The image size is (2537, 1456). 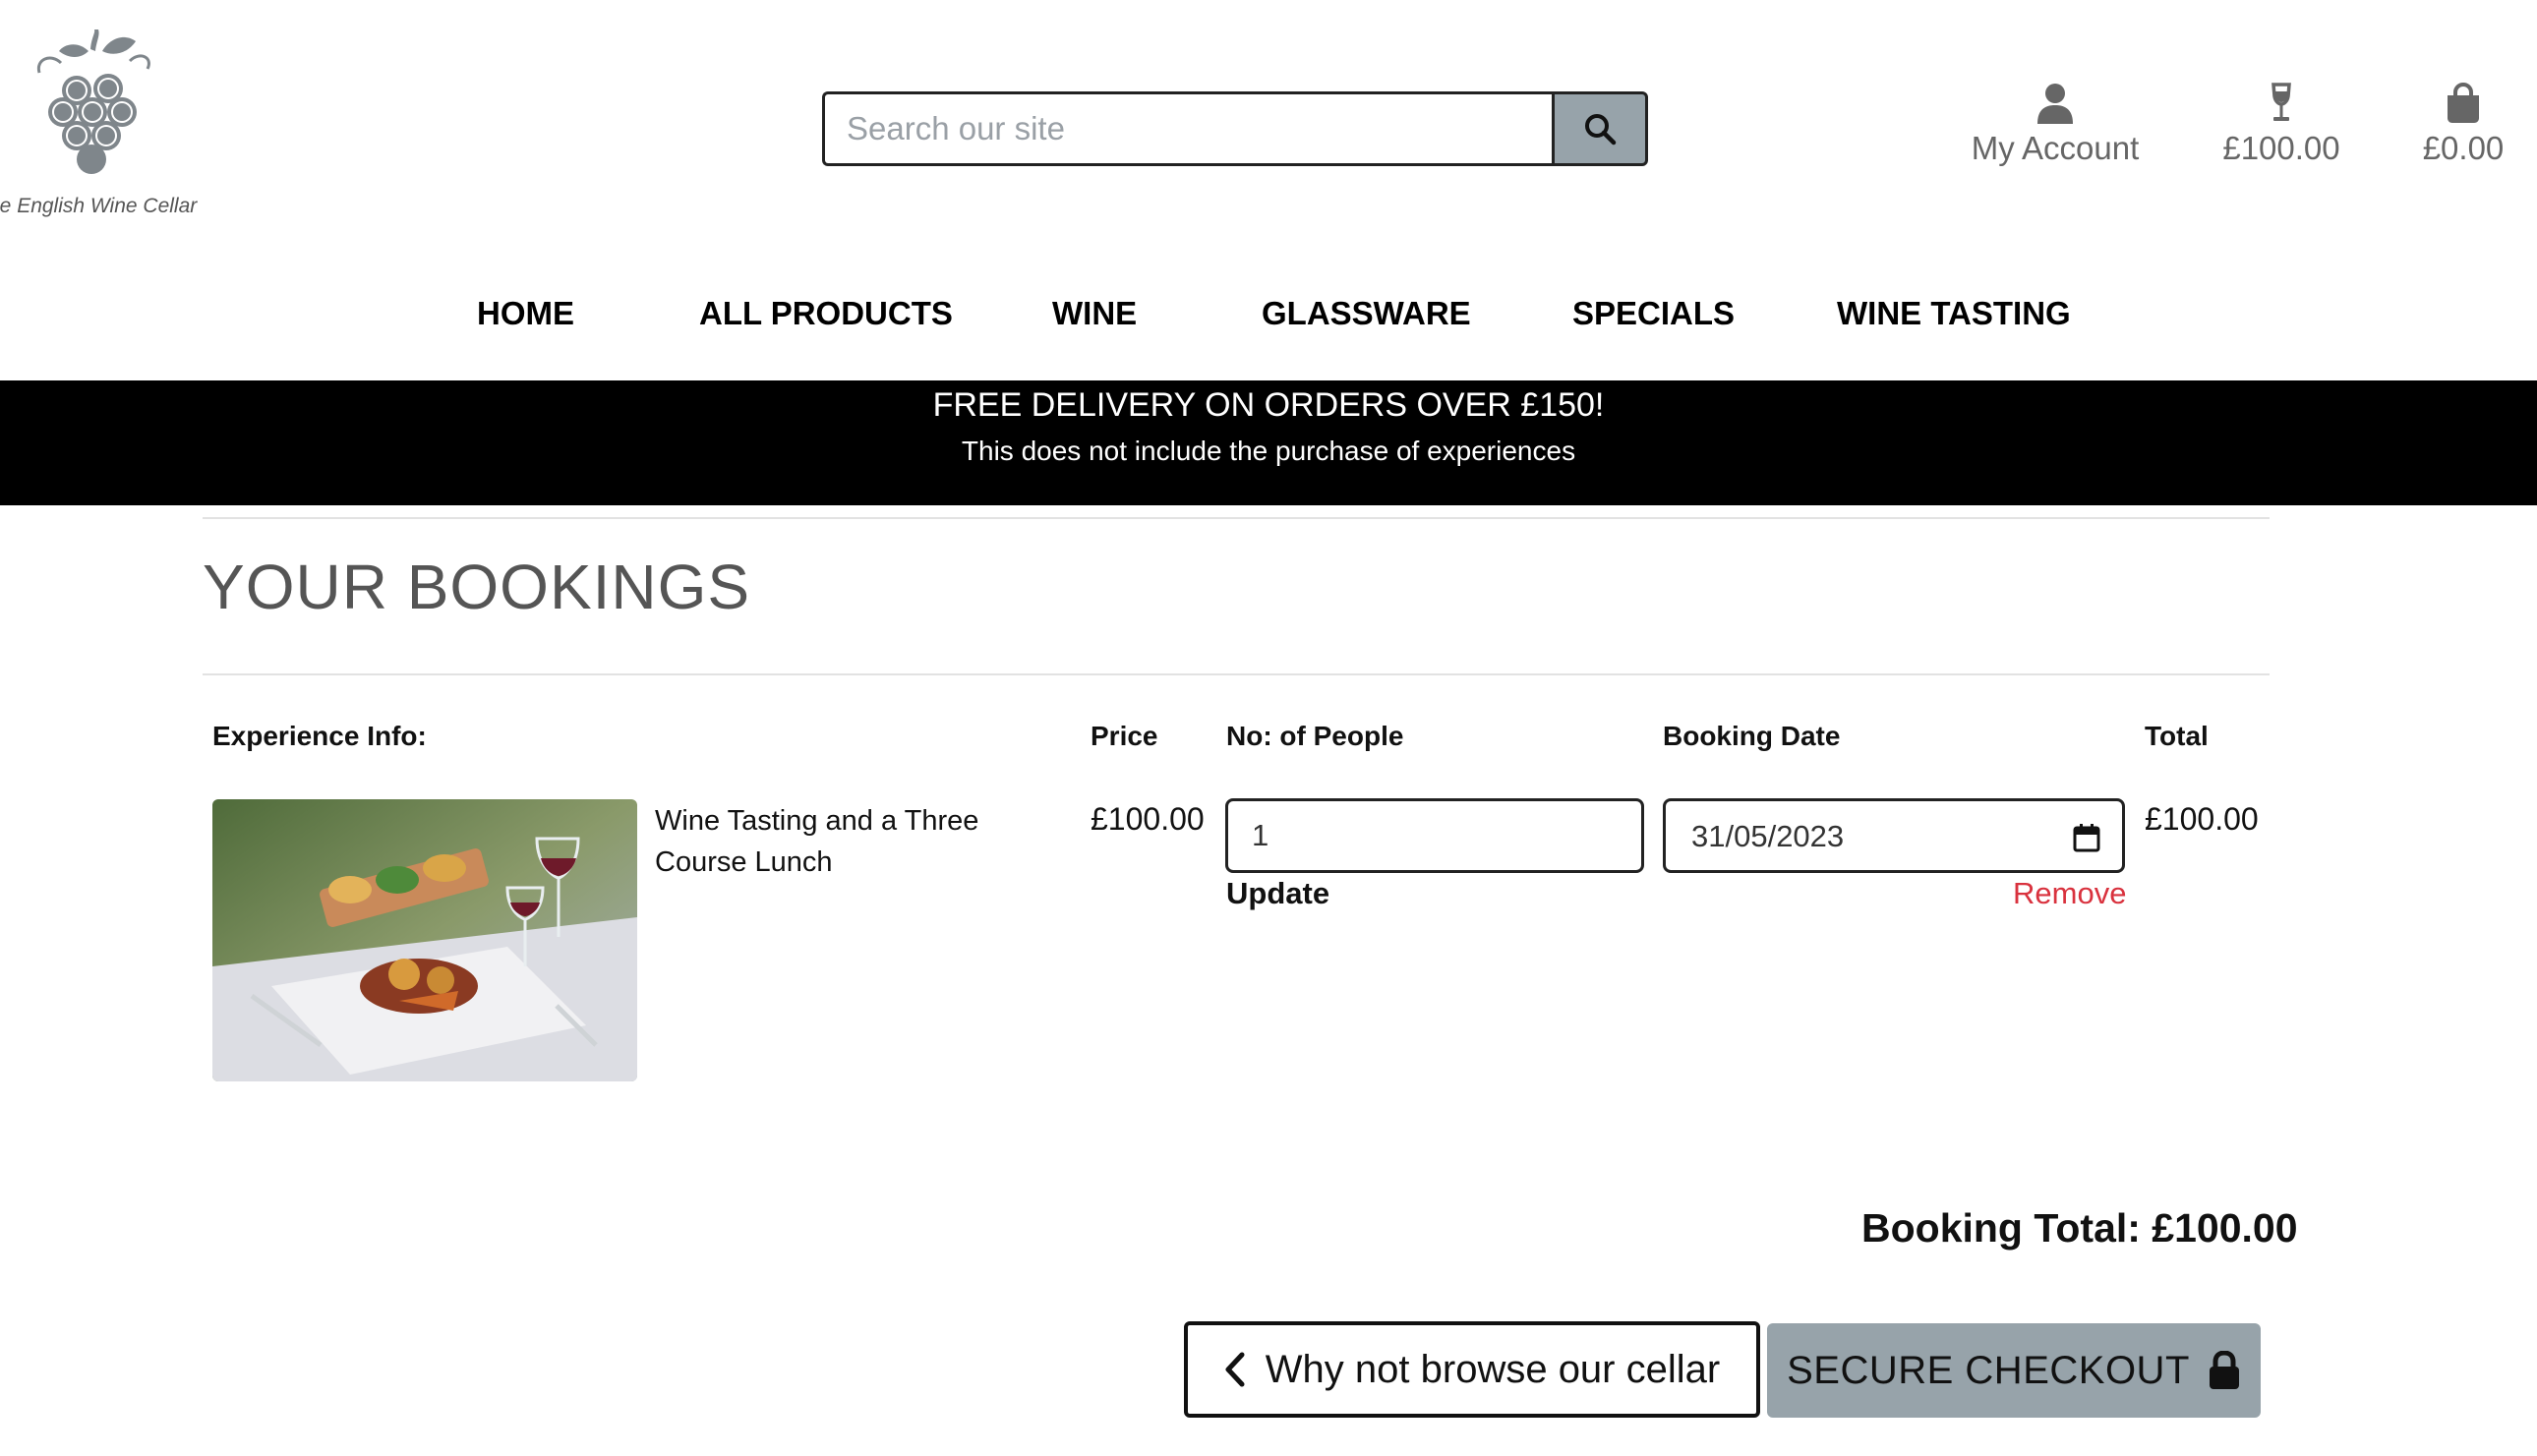 What do you see at coordinates (1315, 736) in the screenshot?
I see `col-header-people: No: of People` at bounding box center [1315, 736].